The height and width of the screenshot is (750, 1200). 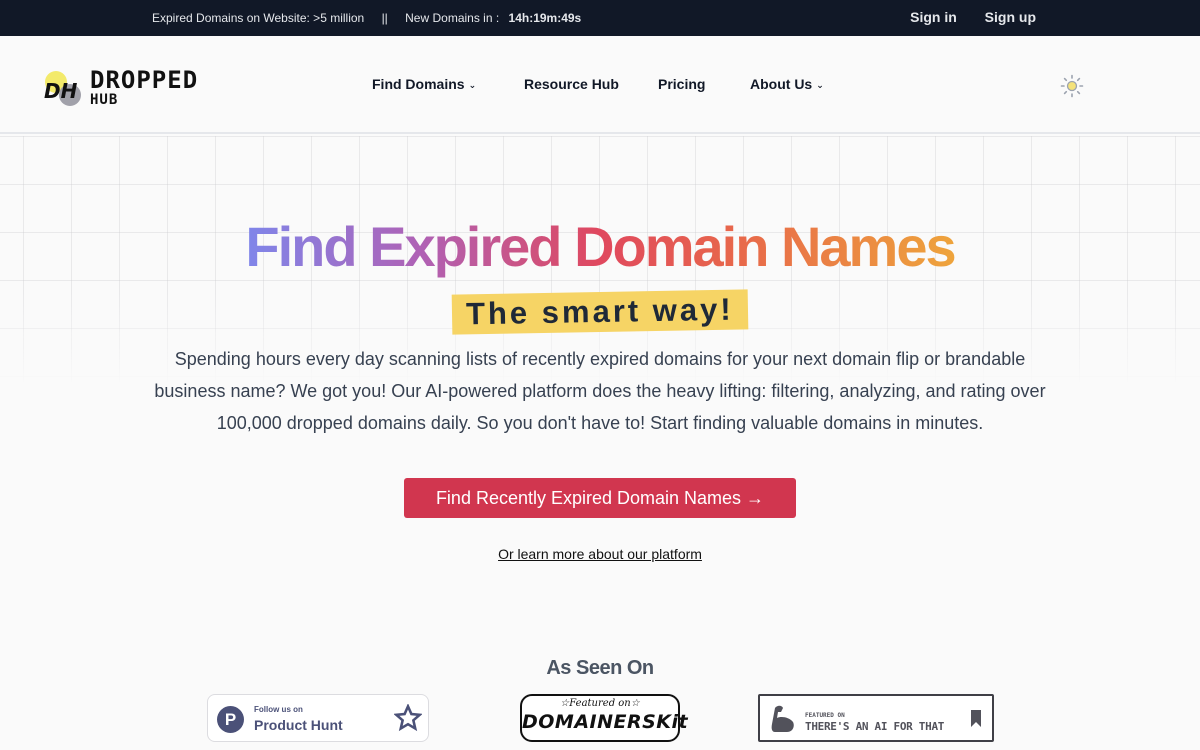 I want to click on star-icon, so click(x=408, y=718).